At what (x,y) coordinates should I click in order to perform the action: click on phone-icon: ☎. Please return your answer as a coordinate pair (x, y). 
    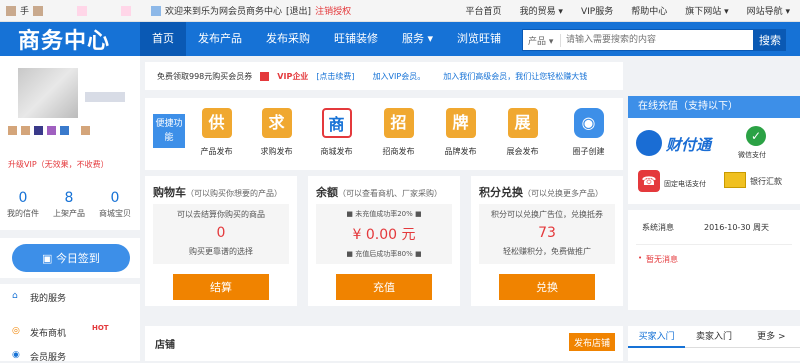
    Looking at the image, I should click on (649, 181).